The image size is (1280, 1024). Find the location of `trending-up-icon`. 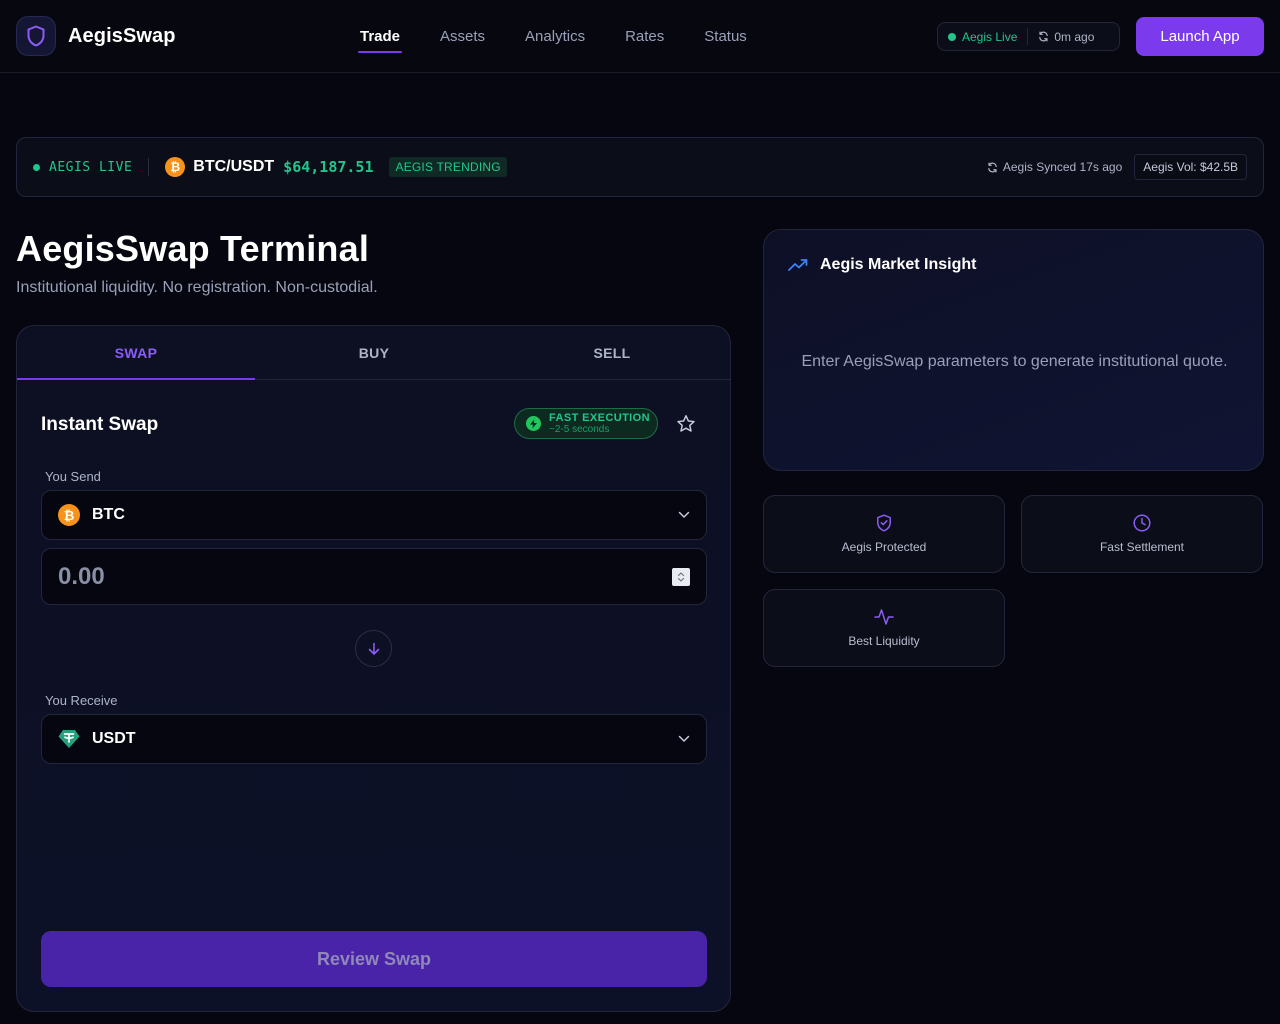

trending-up-icon is located at coordinates (798, 265).